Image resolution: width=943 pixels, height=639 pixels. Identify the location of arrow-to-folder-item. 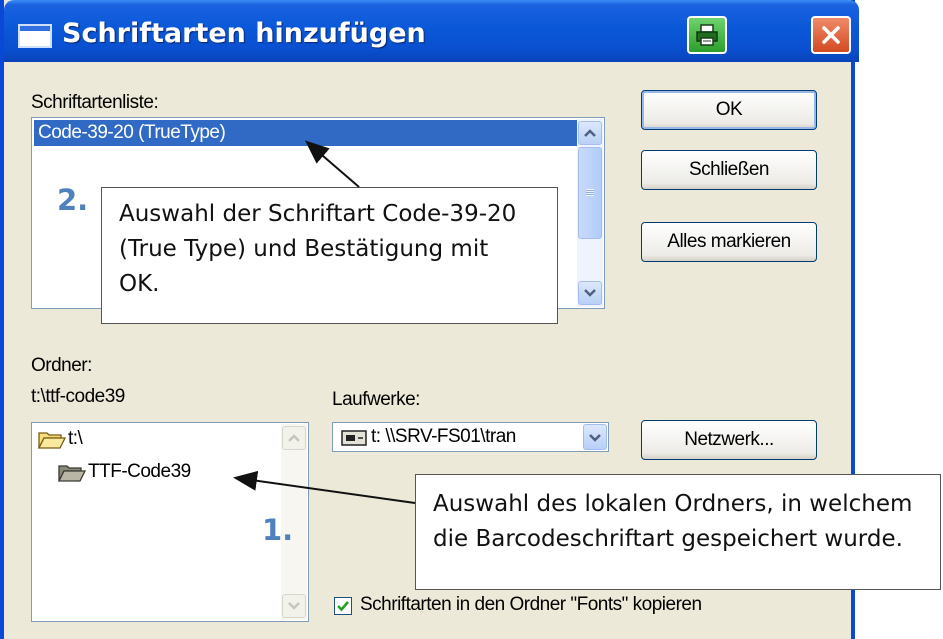
(324, 487).